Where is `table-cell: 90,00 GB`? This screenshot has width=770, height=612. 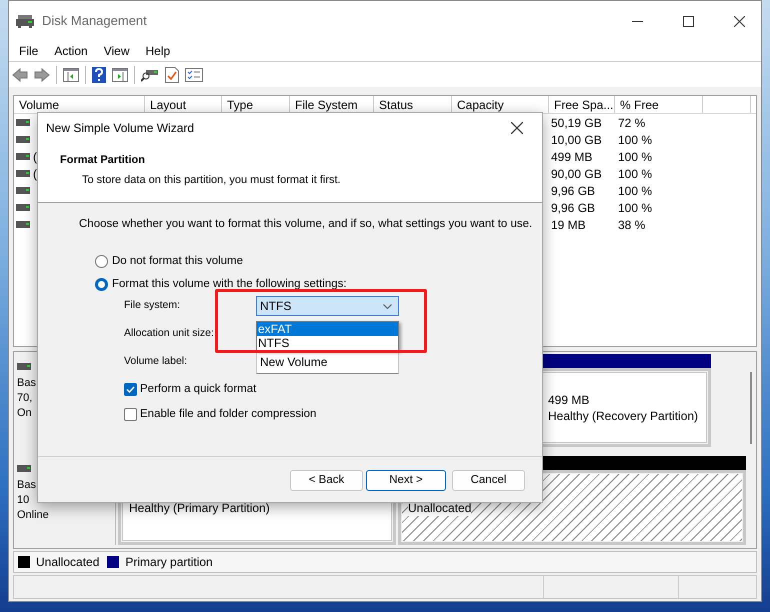
table-cell: 90,00 GB is located at coordinates (576, 173).